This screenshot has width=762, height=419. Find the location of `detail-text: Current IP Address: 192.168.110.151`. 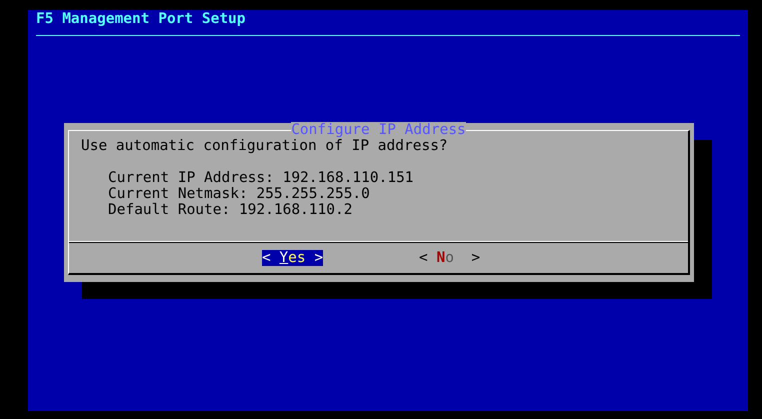

detail-text: Current IP Address: 192.168.110.151 is located at coordinates (261, 178).